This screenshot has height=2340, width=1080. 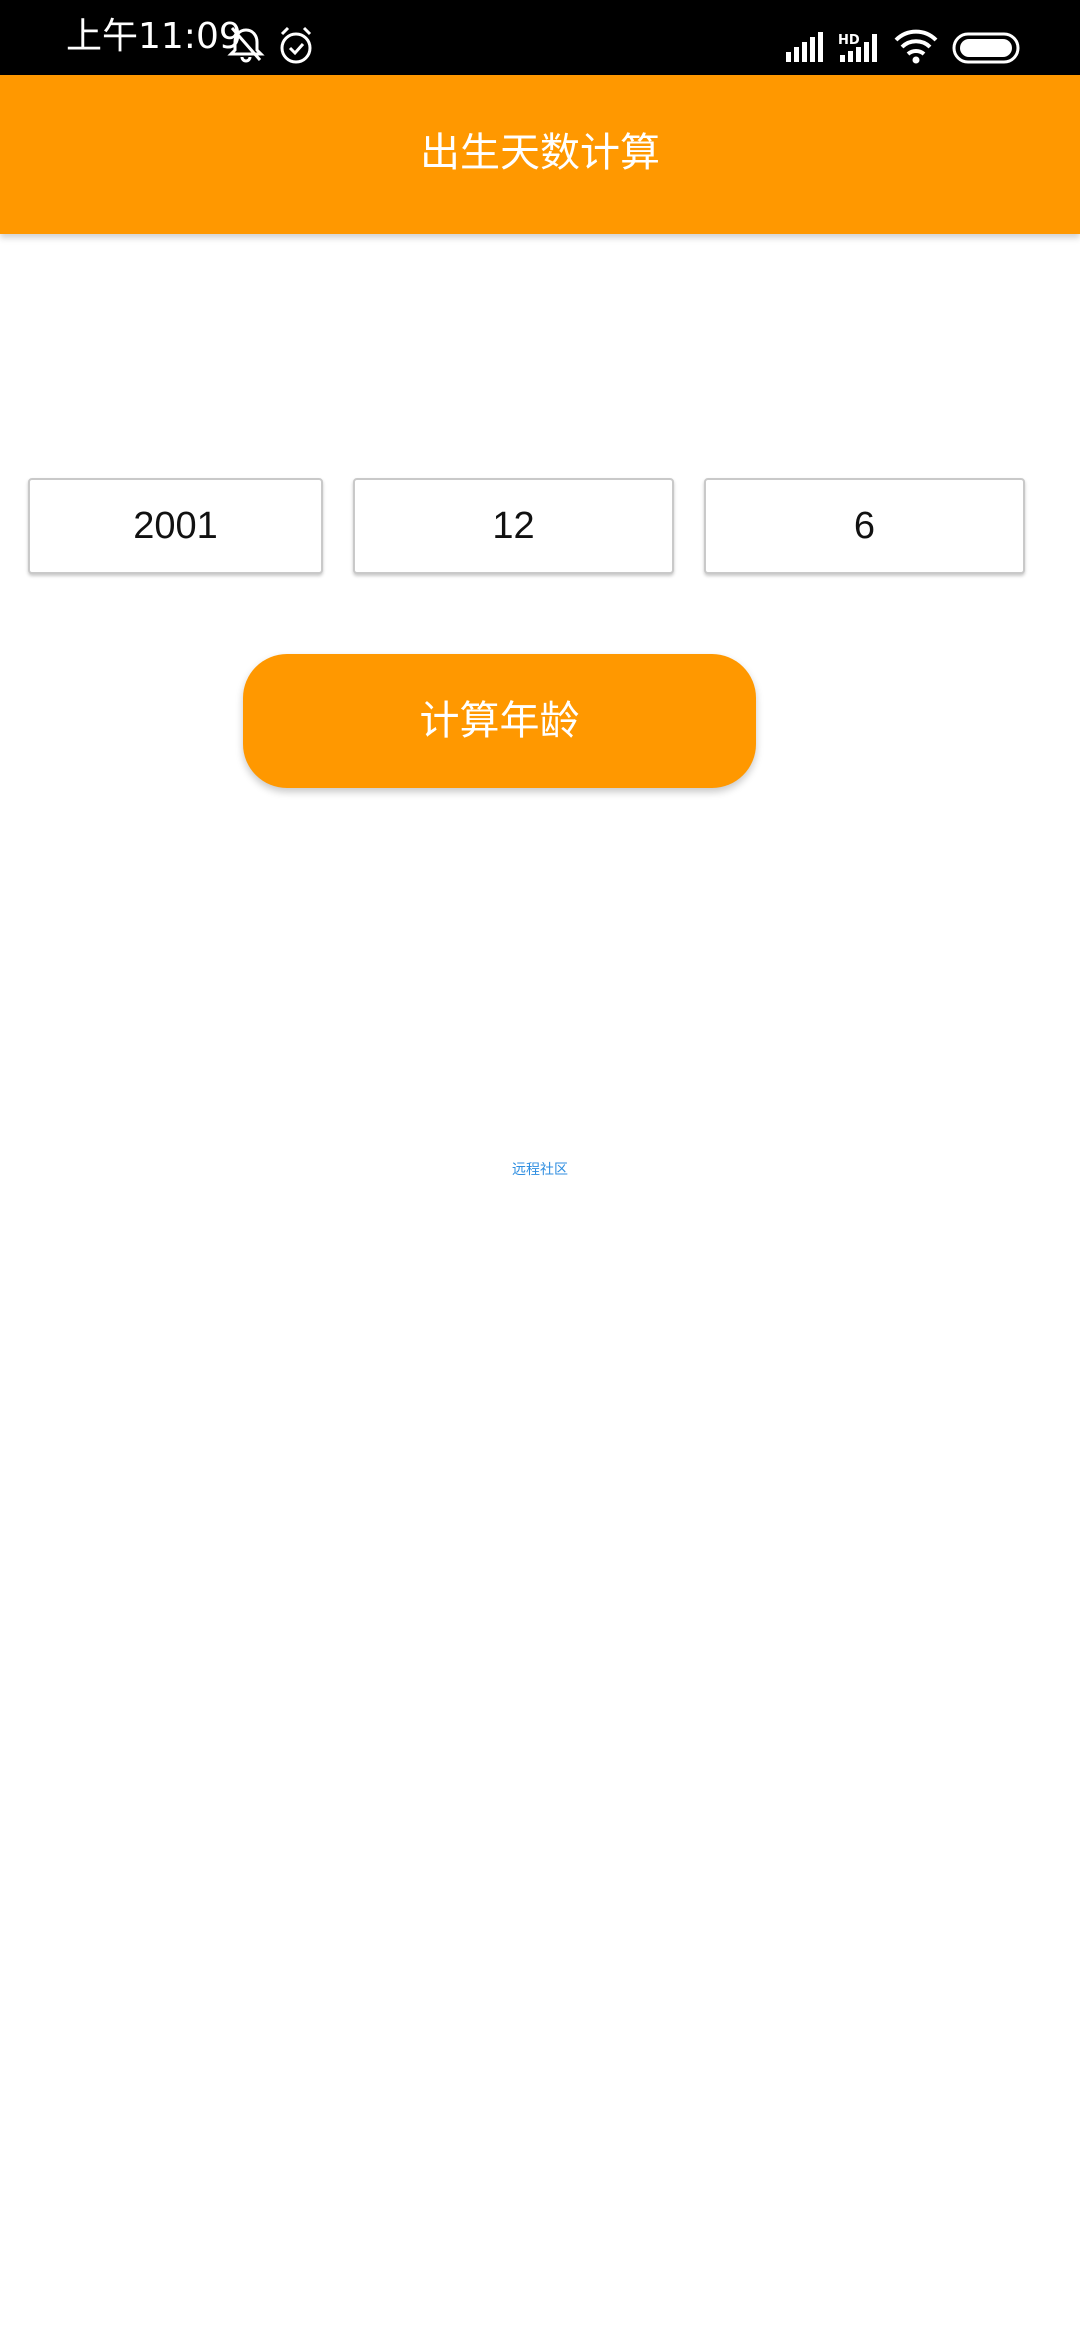 What do you see at coordinates (154, 36) in the screenshot?
I see `status-time: 上午11:09` at bounding box center [154, 36].